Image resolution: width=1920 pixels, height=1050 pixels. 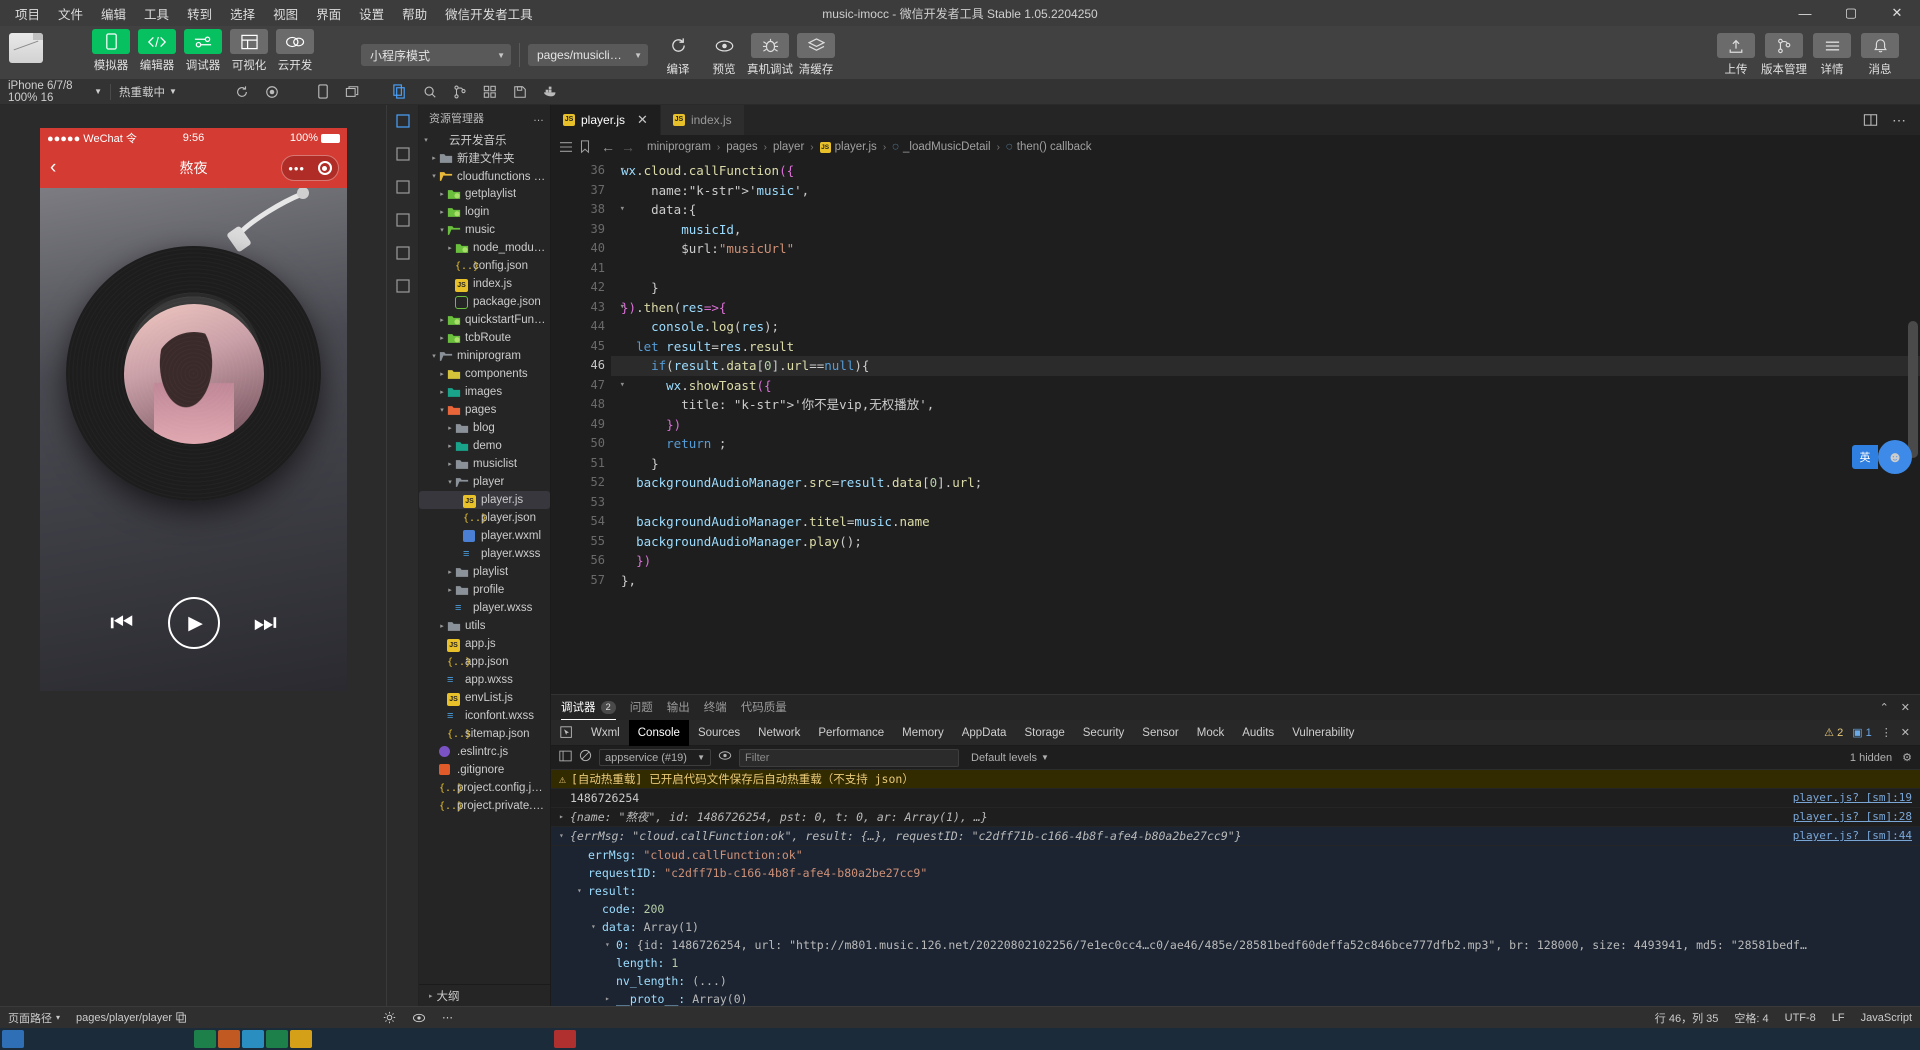 I want to click on code-line: wx.showToast({, so click(x=1265, y=386).